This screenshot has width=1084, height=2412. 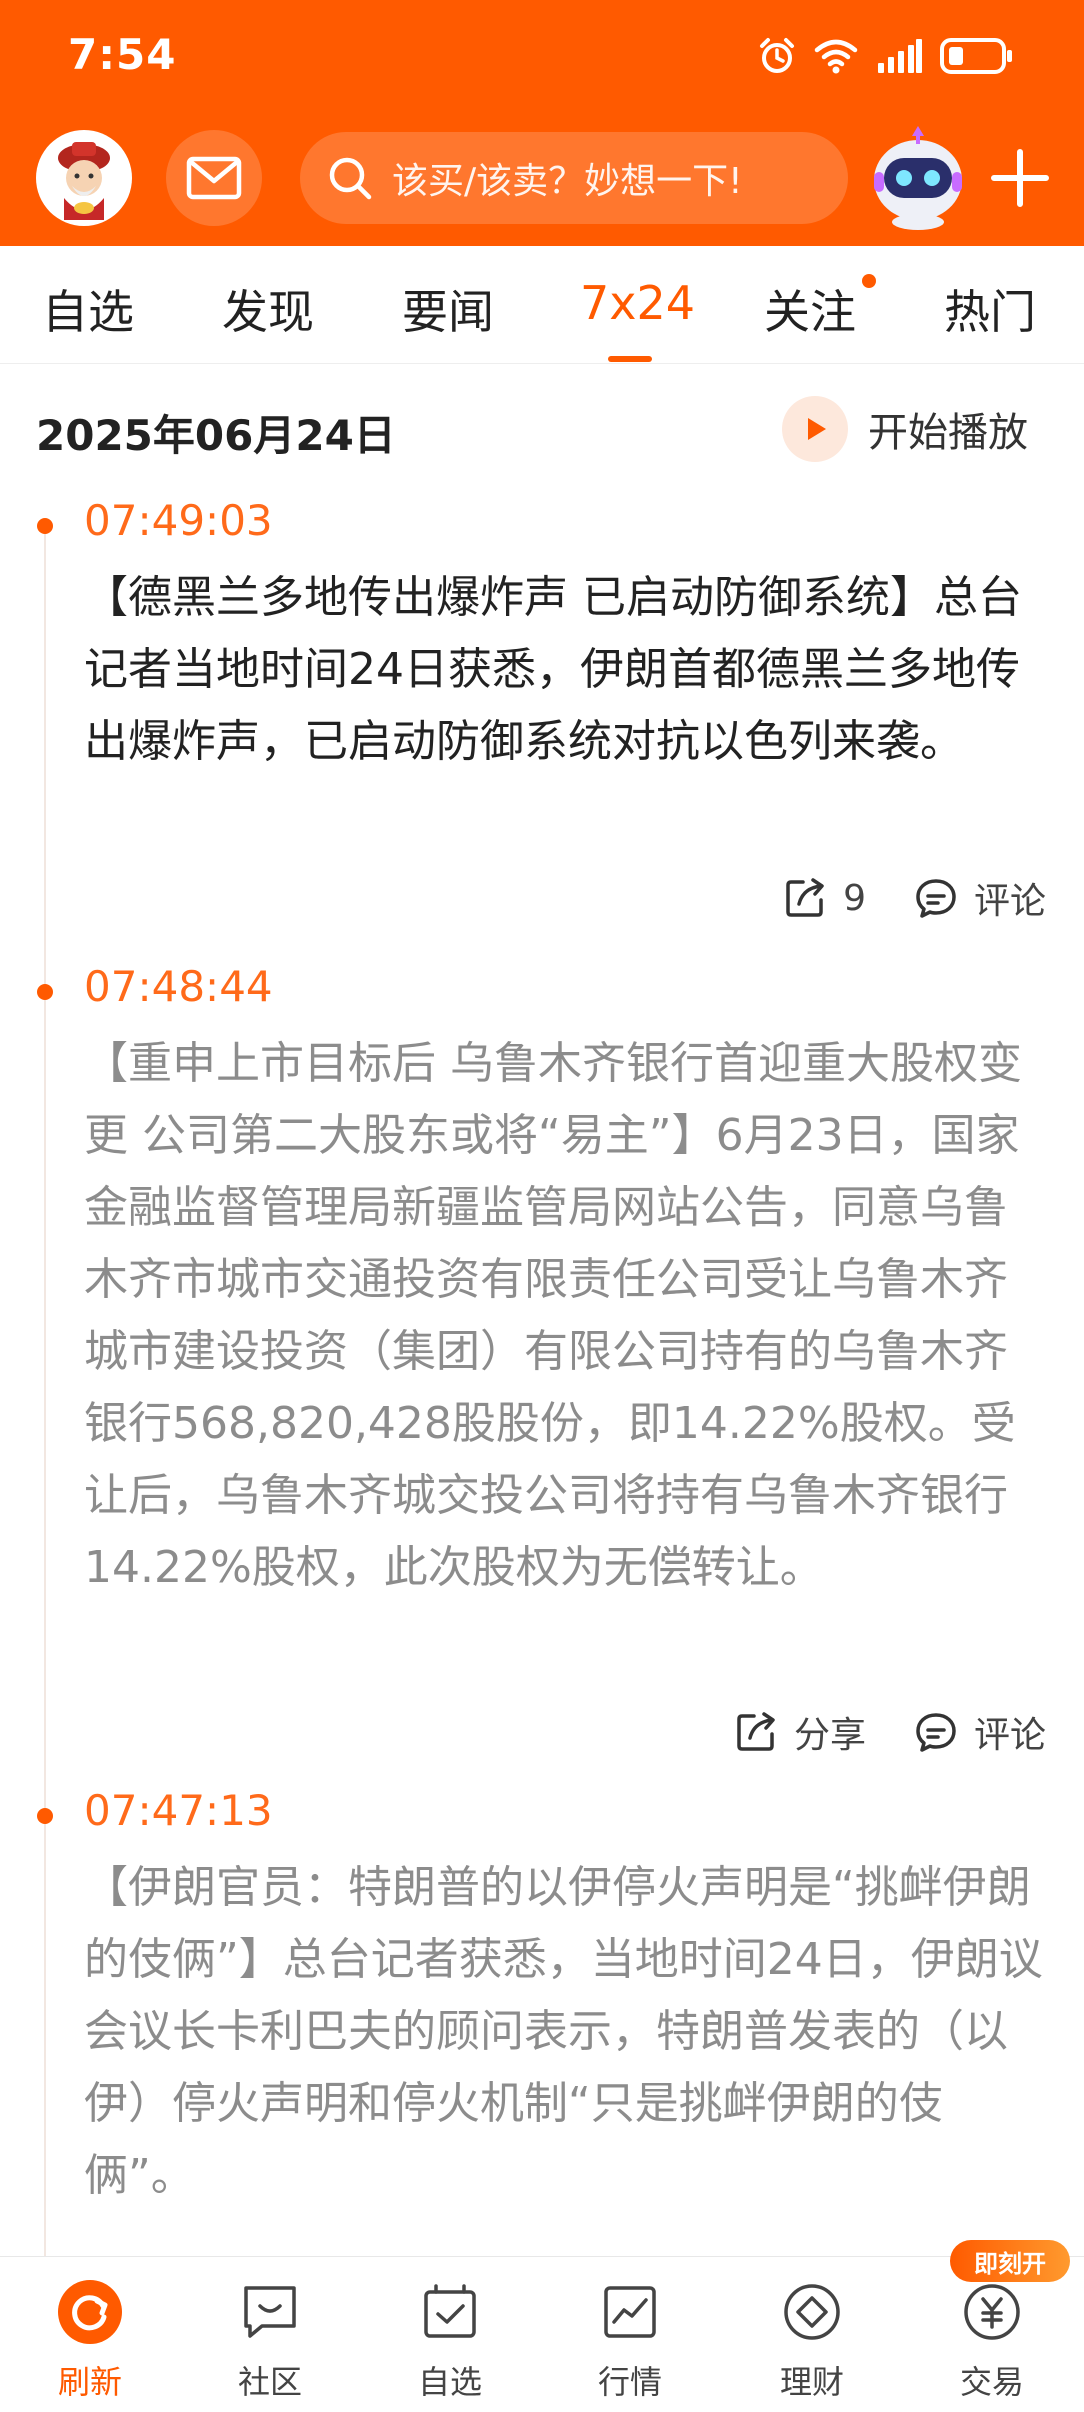 What do you see at coordinates (890, 1732) in the screenshot?
I see `news-actions: 分享 评论` at bounding box center [890, 1732].